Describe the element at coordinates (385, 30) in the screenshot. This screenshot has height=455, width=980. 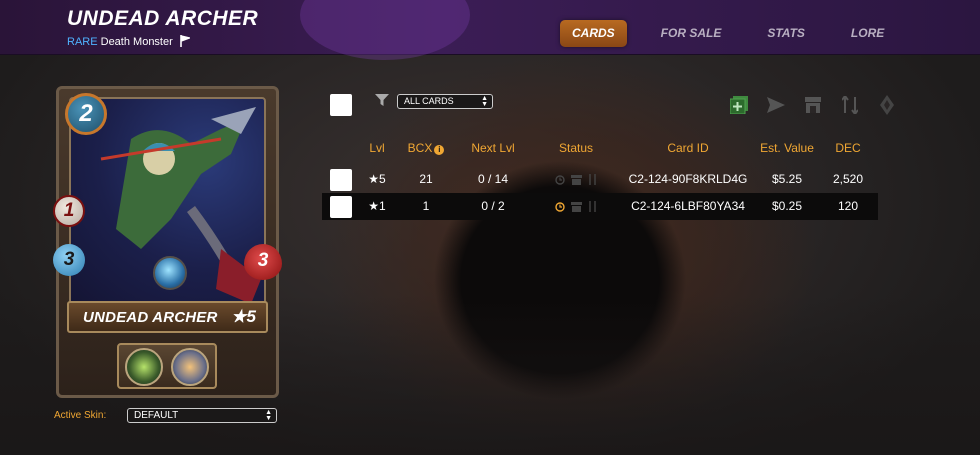
I see `header-emblem` at that location.